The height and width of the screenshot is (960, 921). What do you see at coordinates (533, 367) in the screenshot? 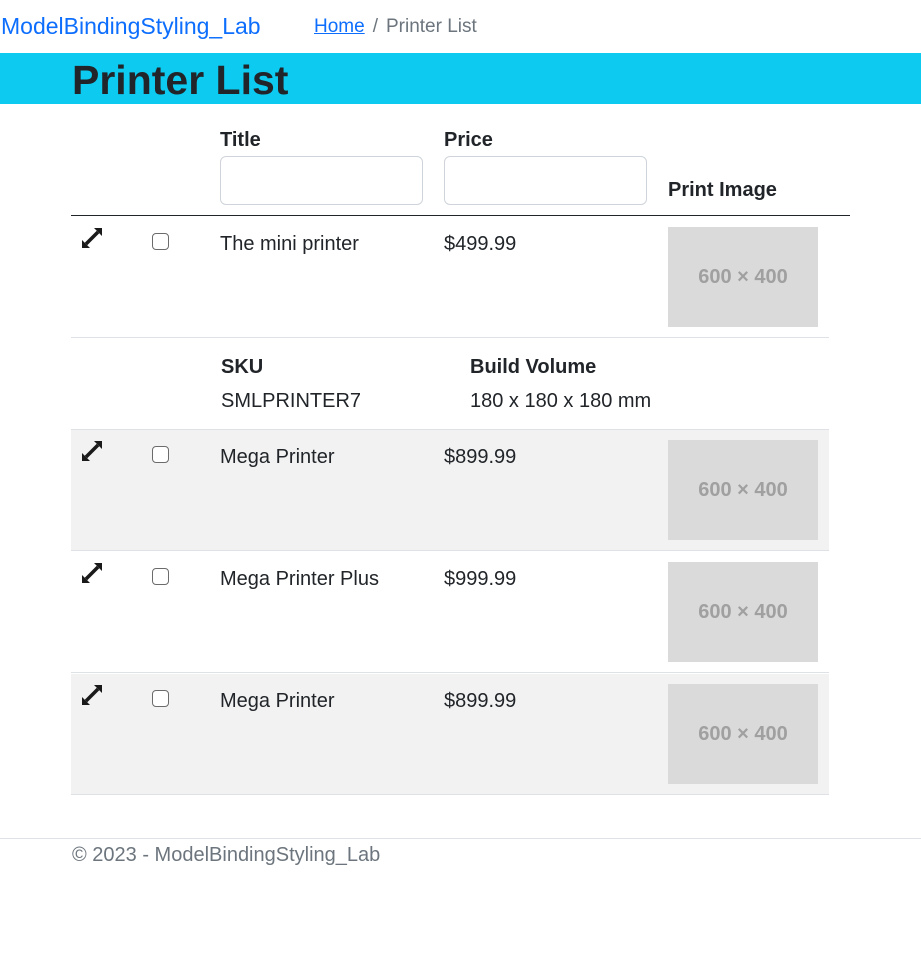
I see `build-volume-label: Build Volume` at bounding box center [533, 367].